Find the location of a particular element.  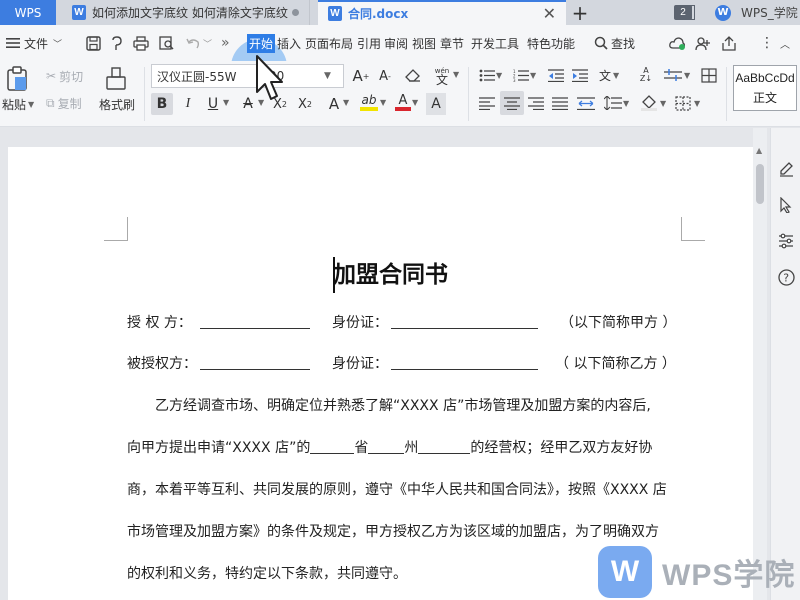

shading-fill-icon is located at coordinates (649, 103).